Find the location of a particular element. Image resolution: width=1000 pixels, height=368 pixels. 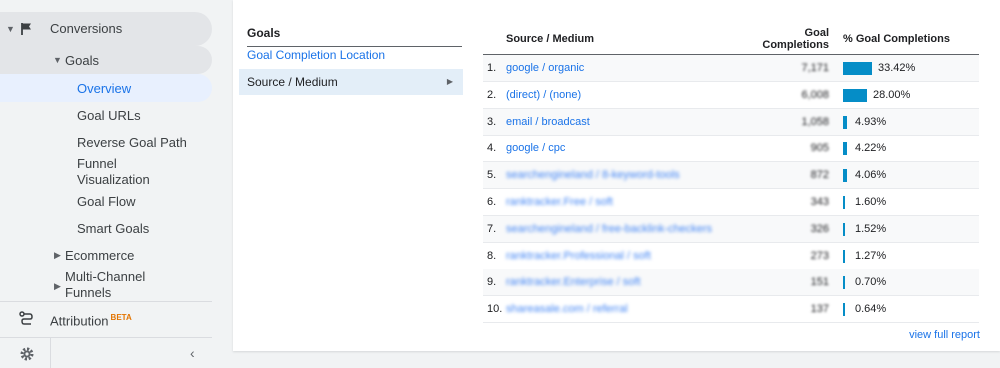

source-medium-link: ranktracker.Enterprise / soft is located at coordinates (573, 282).